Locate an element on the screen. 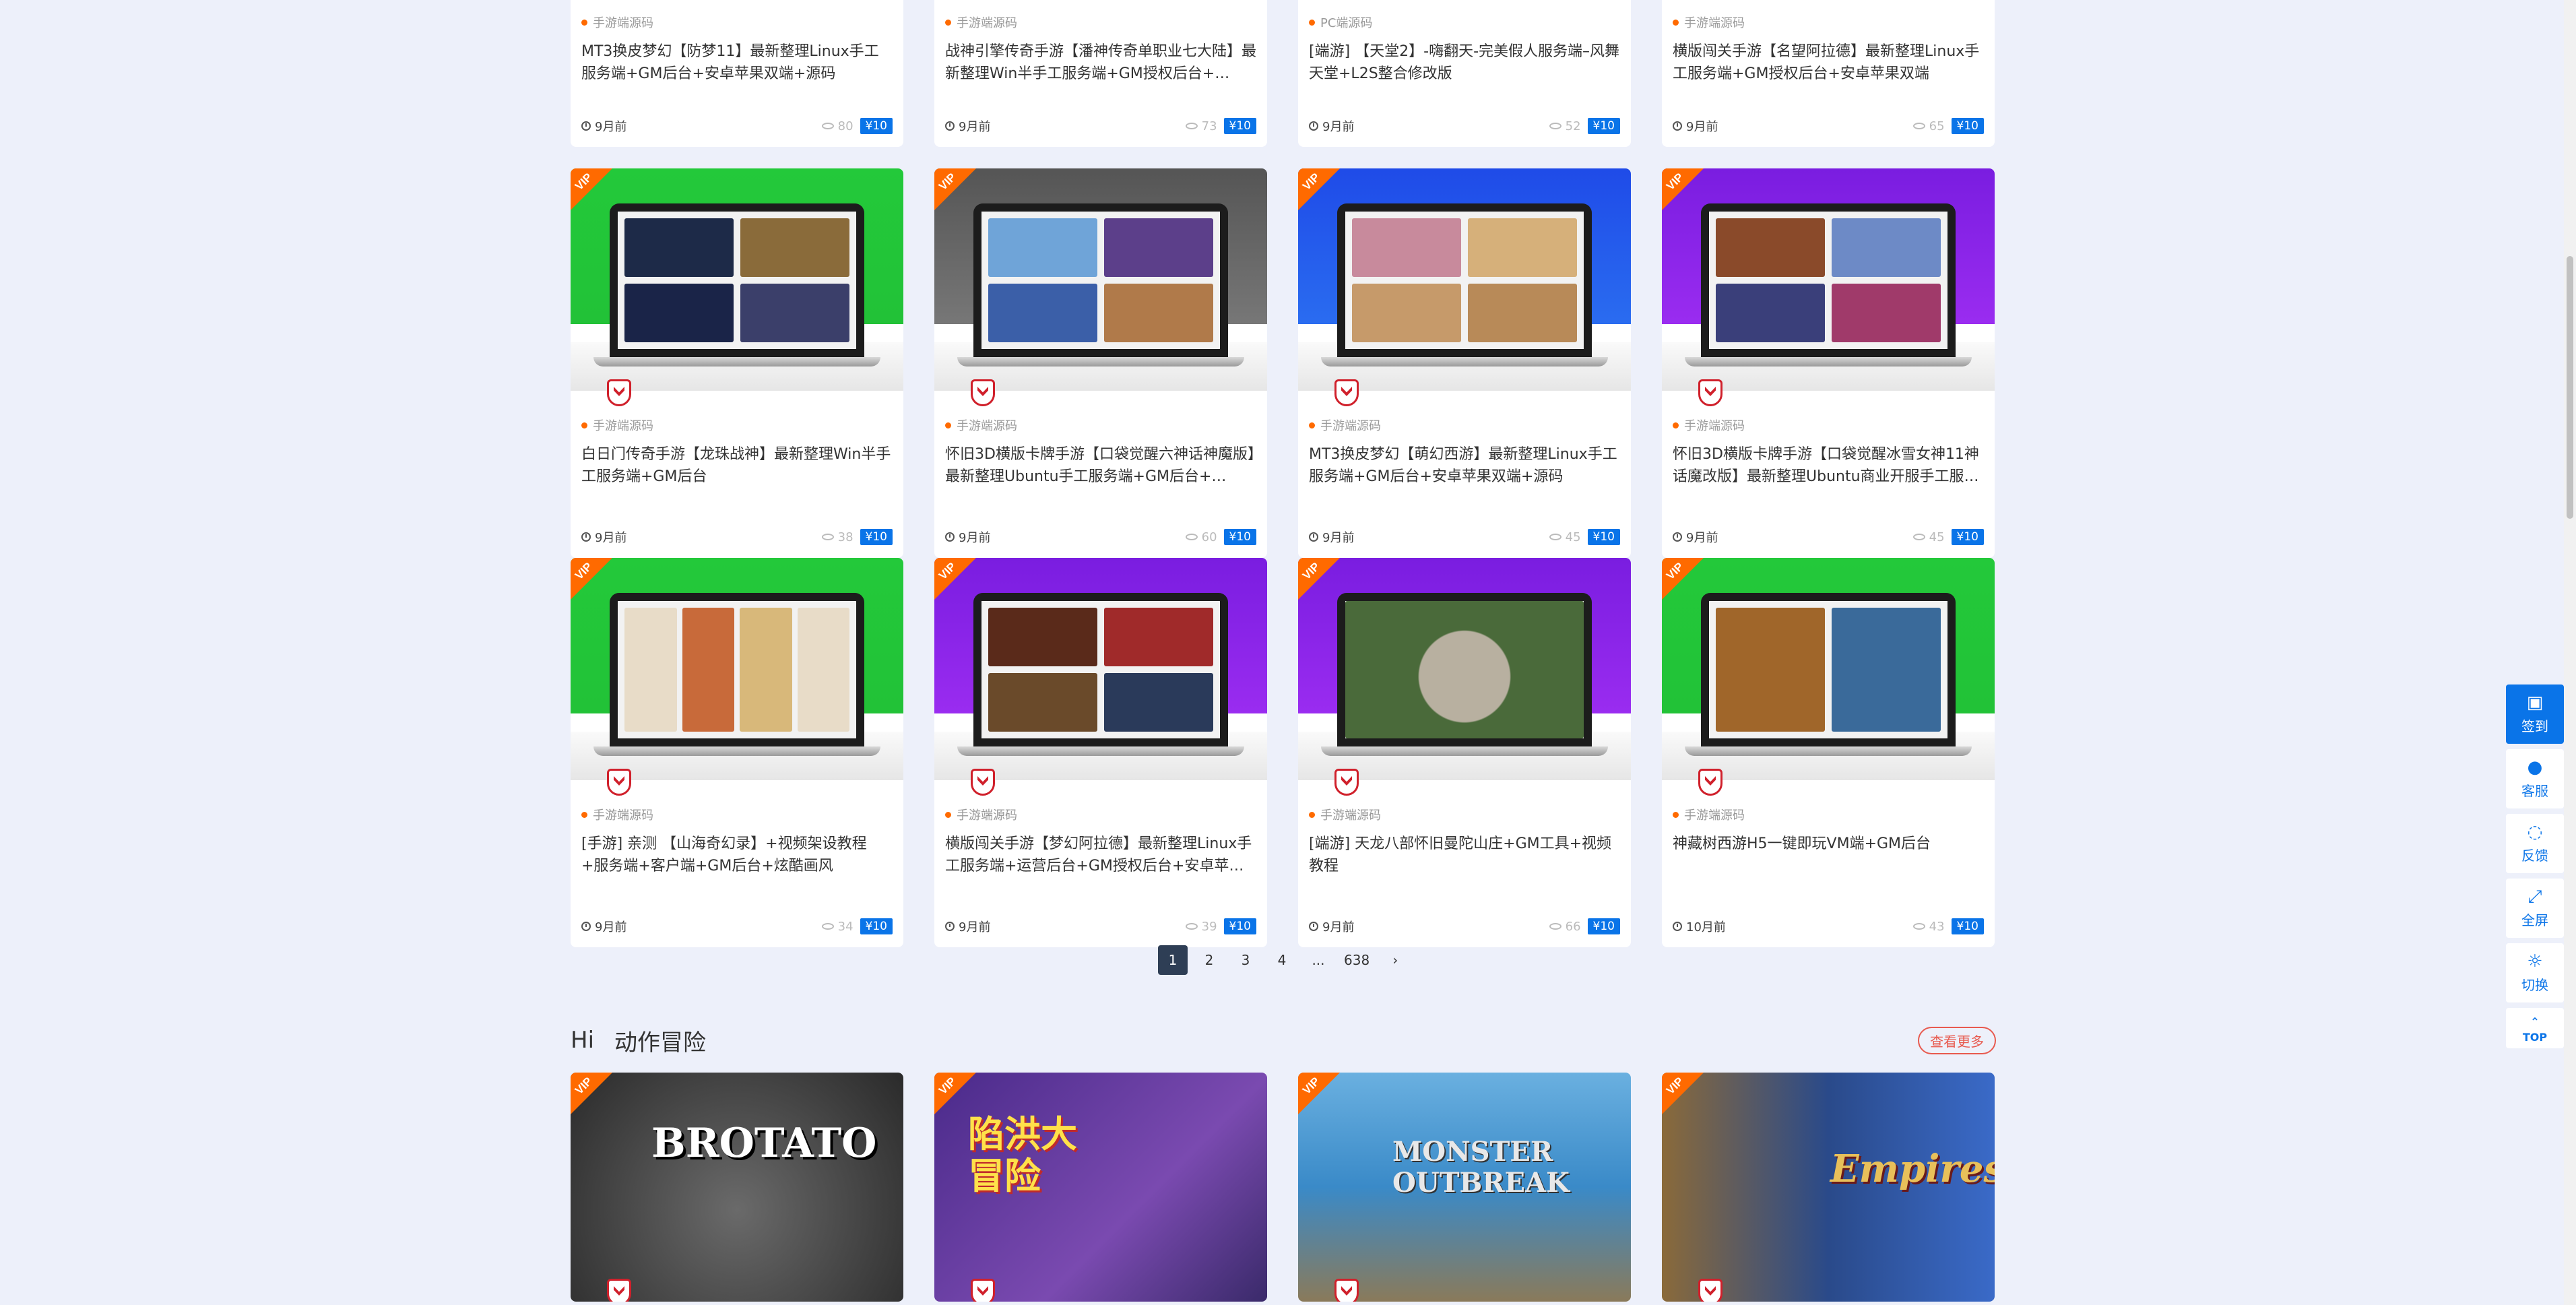  sun-icon: ☼ is located at coordinates (2535, 961).